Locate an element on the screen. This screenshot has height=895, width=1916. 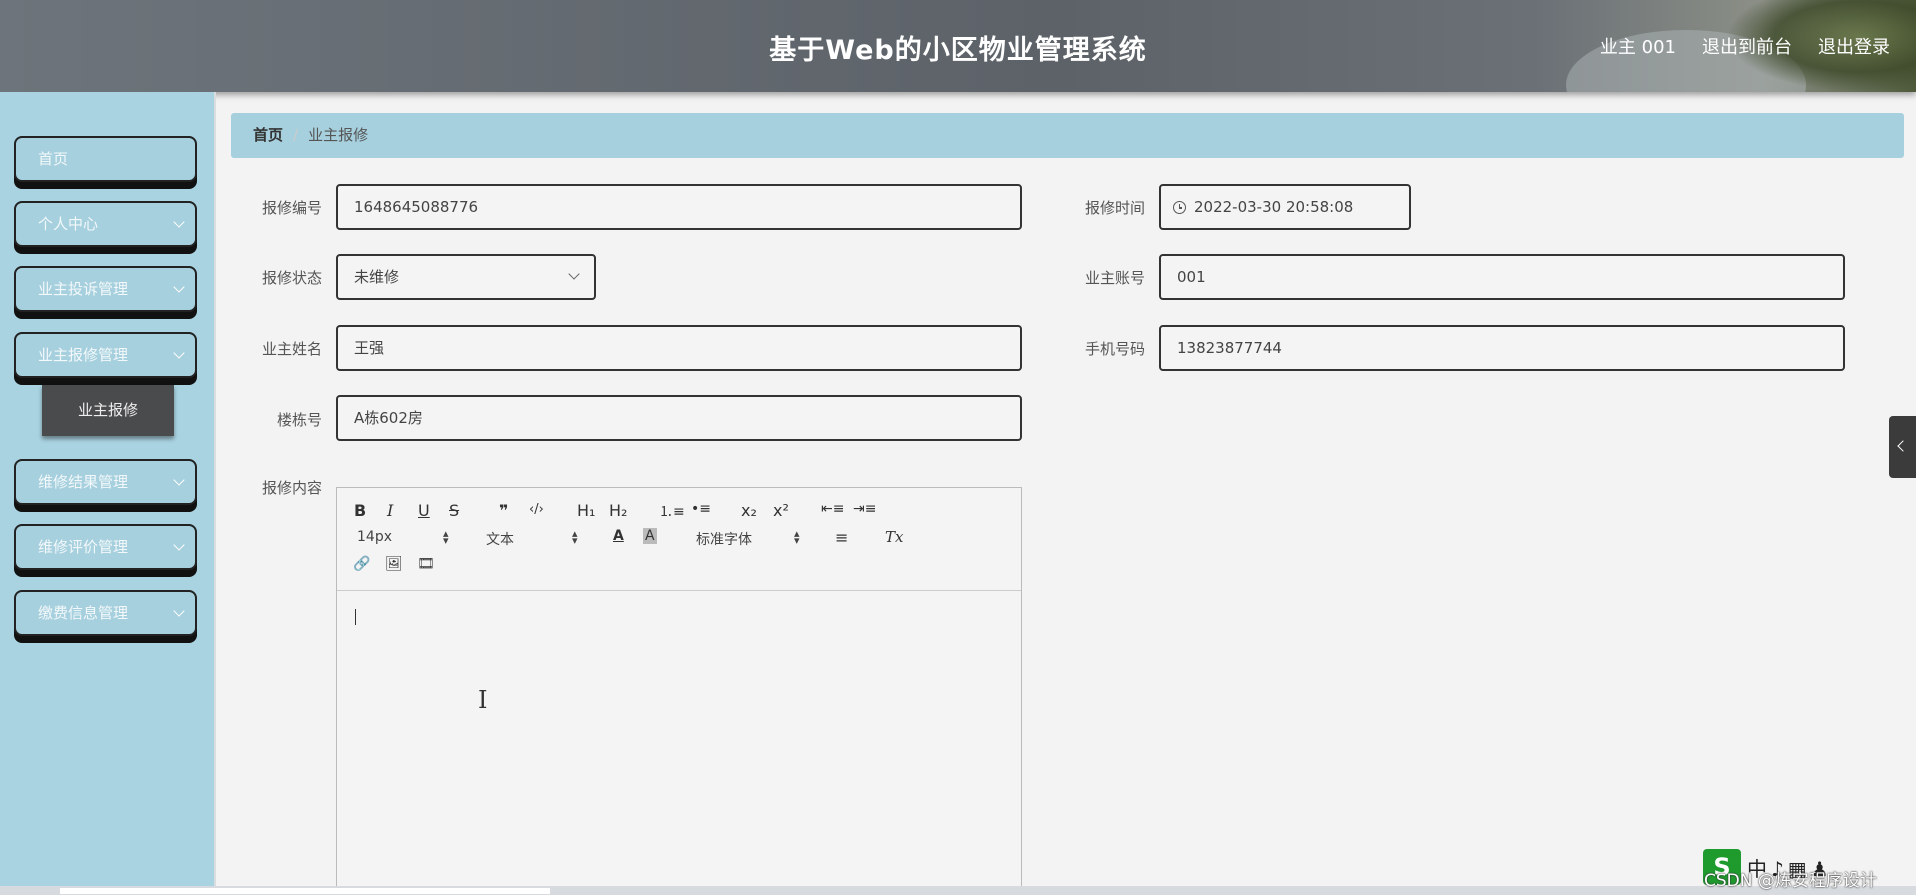
chevron-left-icon is located at coordinates (1903, 446).